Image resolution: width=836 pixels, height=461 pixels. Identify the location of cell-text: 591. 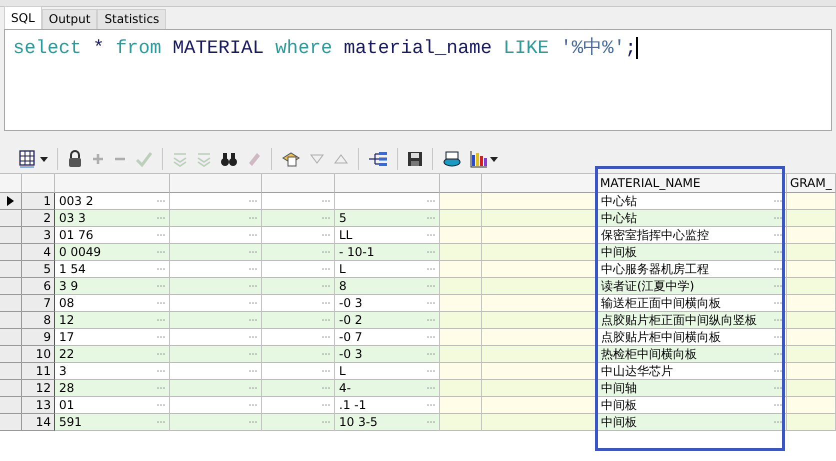
(70, 422).